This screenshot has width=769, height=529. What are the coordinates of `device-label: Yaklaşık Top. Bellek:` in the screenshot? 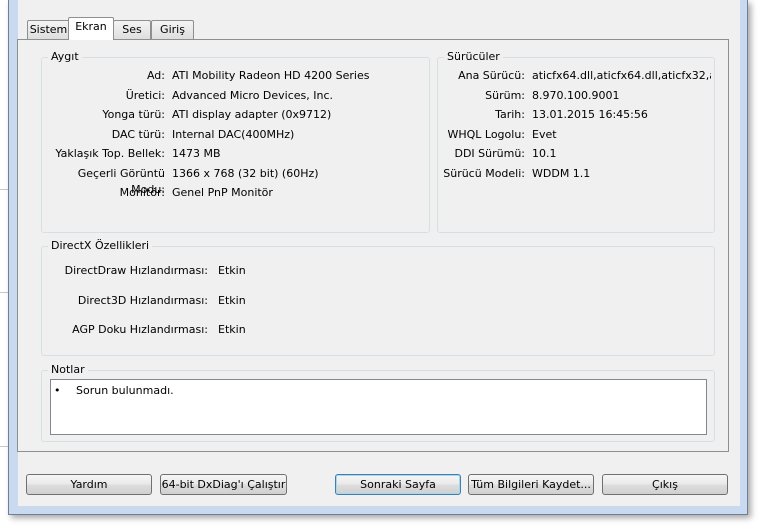 It's located at (110, 153).